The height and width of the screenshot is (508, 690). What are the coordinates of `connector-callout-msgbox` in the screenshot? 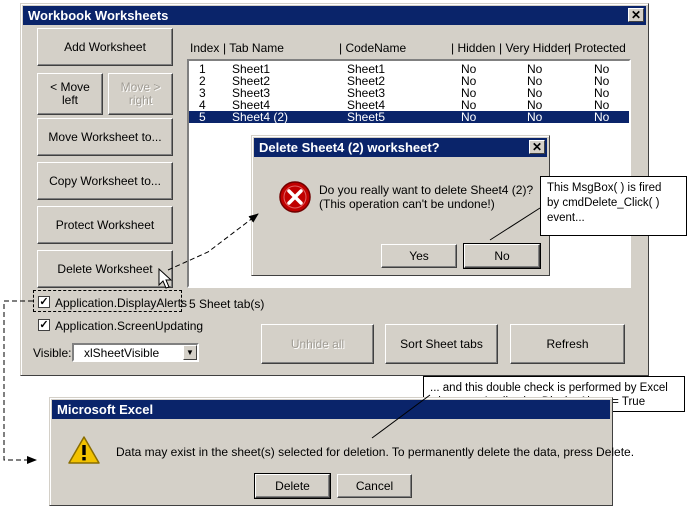 It's located at (515, 224).